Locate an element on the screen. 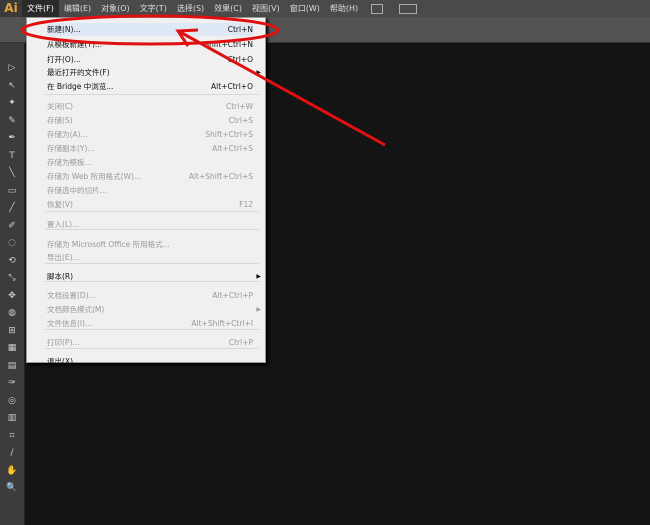 The height and width of the screenshot is (525, 650). annotation-arrow is located at coordinates (282, 88).